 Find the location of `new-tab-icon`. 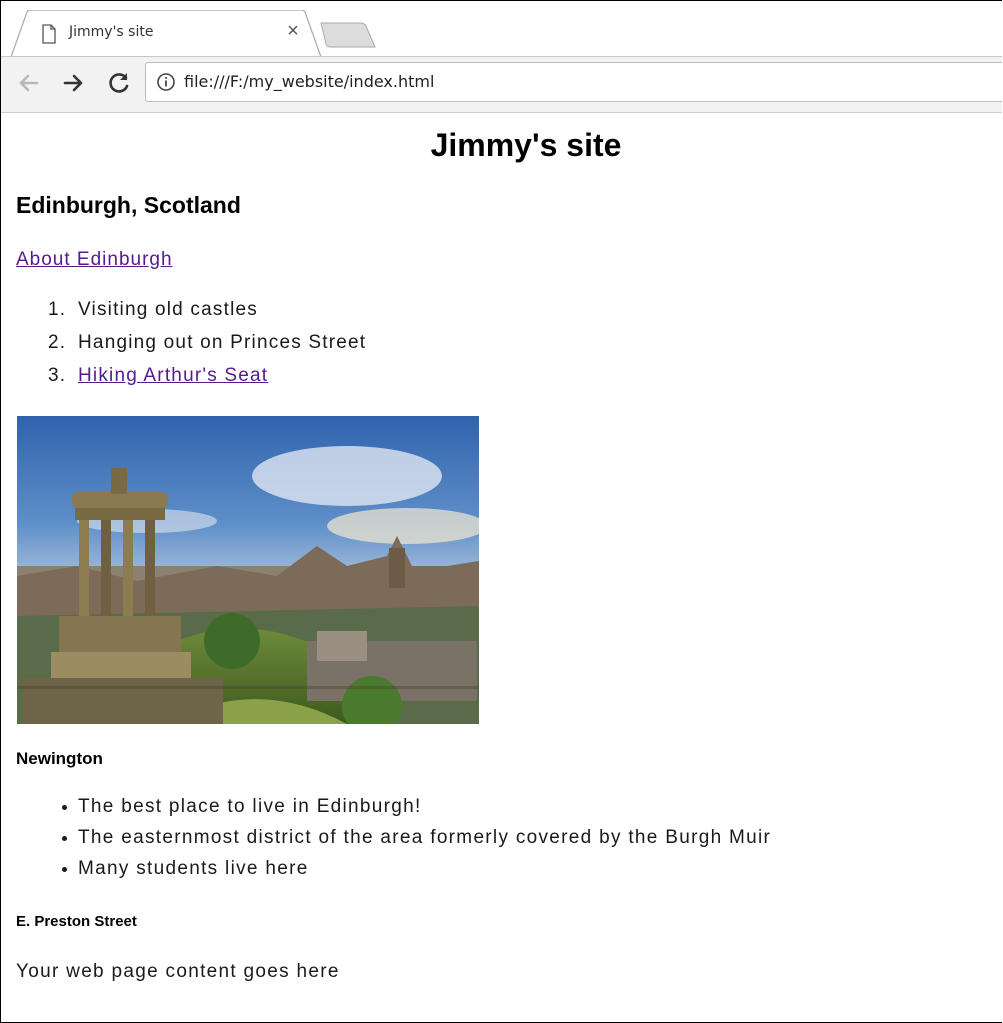

new-tab-icon is located at coordinates (348, 35).